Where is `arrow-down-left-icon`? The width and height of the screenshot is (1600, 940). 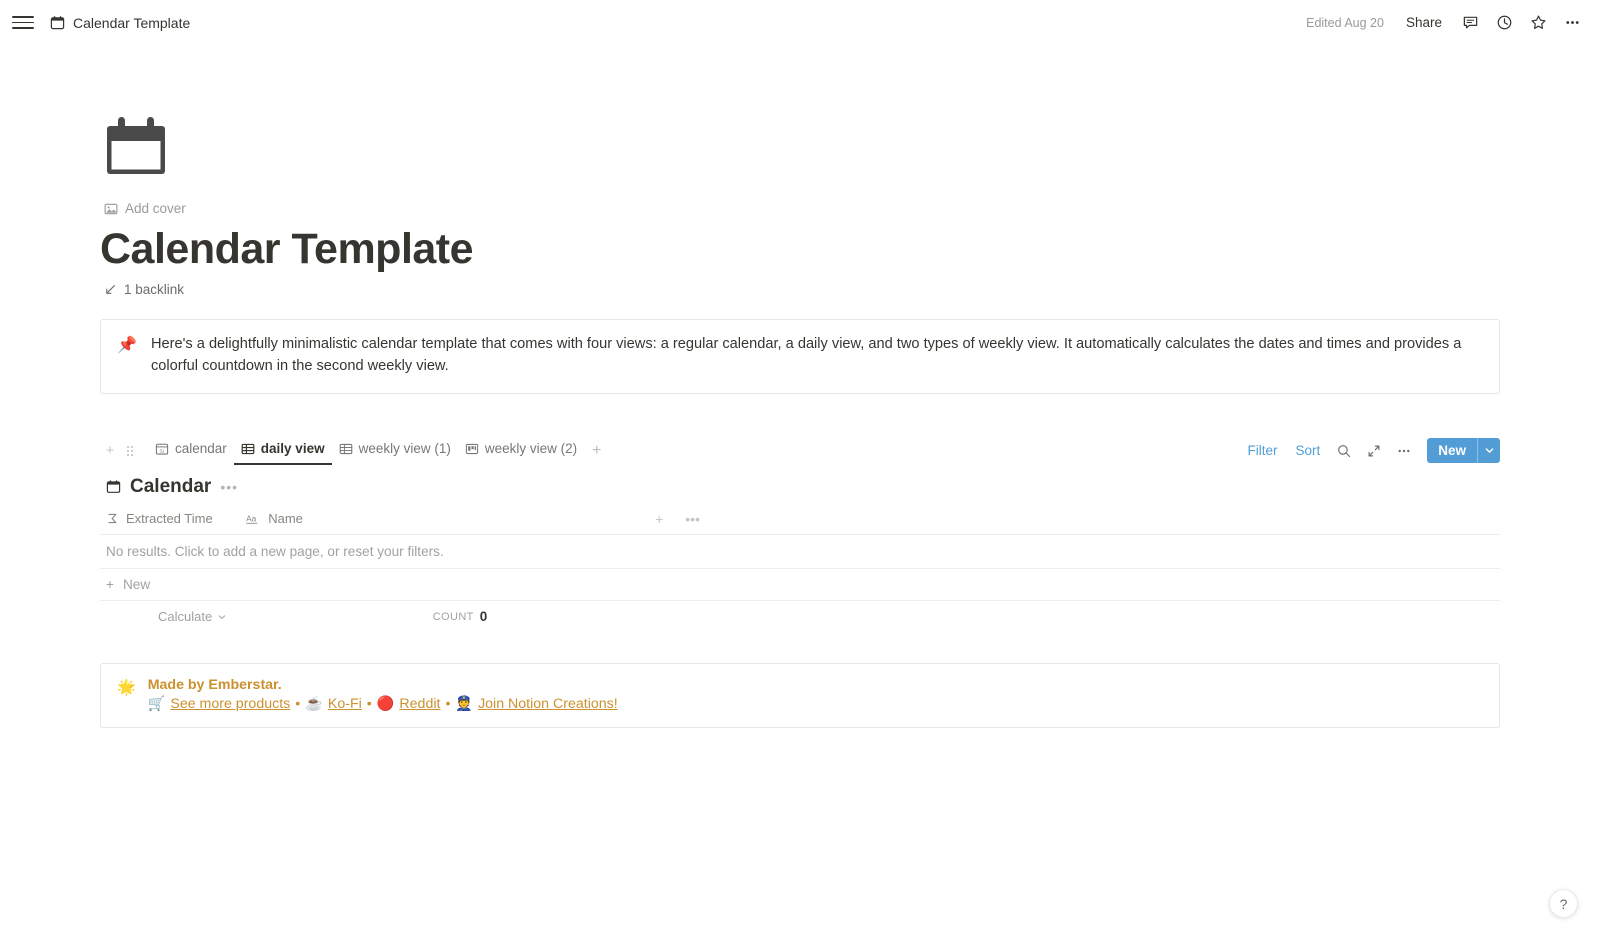
arrow-down-left-icon is located at coordinates (110, 289).